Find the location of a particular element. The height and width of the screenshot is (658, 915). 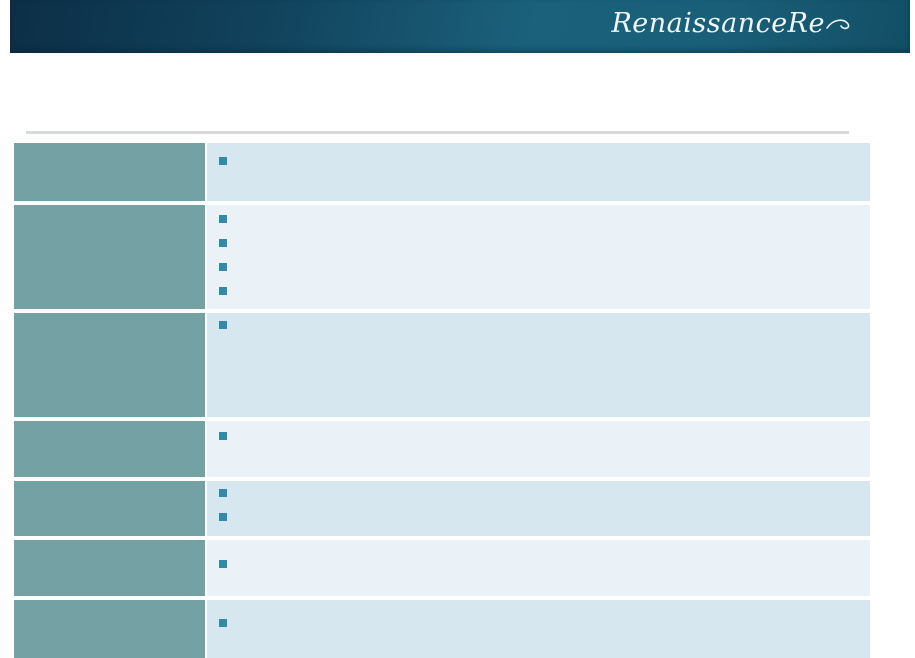

company-logo-text: RenaissanceRe is located at coordinates (718, 23).